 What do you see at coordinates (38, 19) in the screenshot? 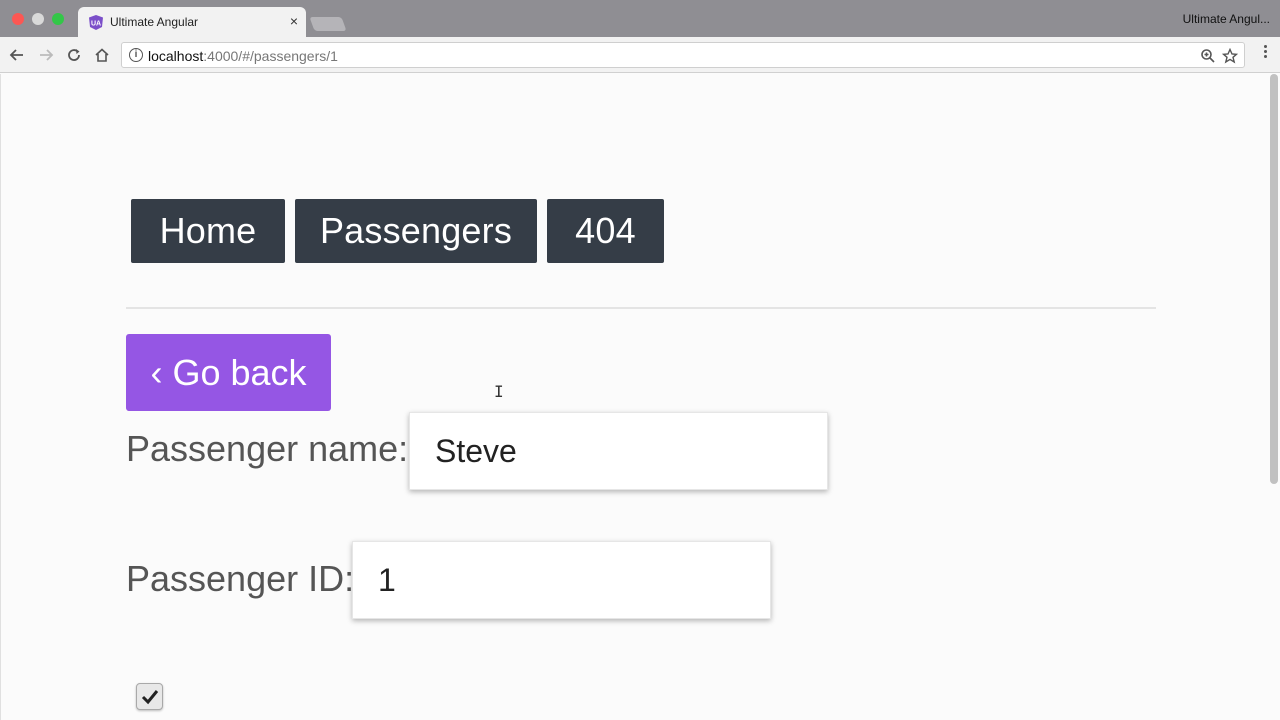
I see `window-minimize-button` at bounding box center [38, 19].